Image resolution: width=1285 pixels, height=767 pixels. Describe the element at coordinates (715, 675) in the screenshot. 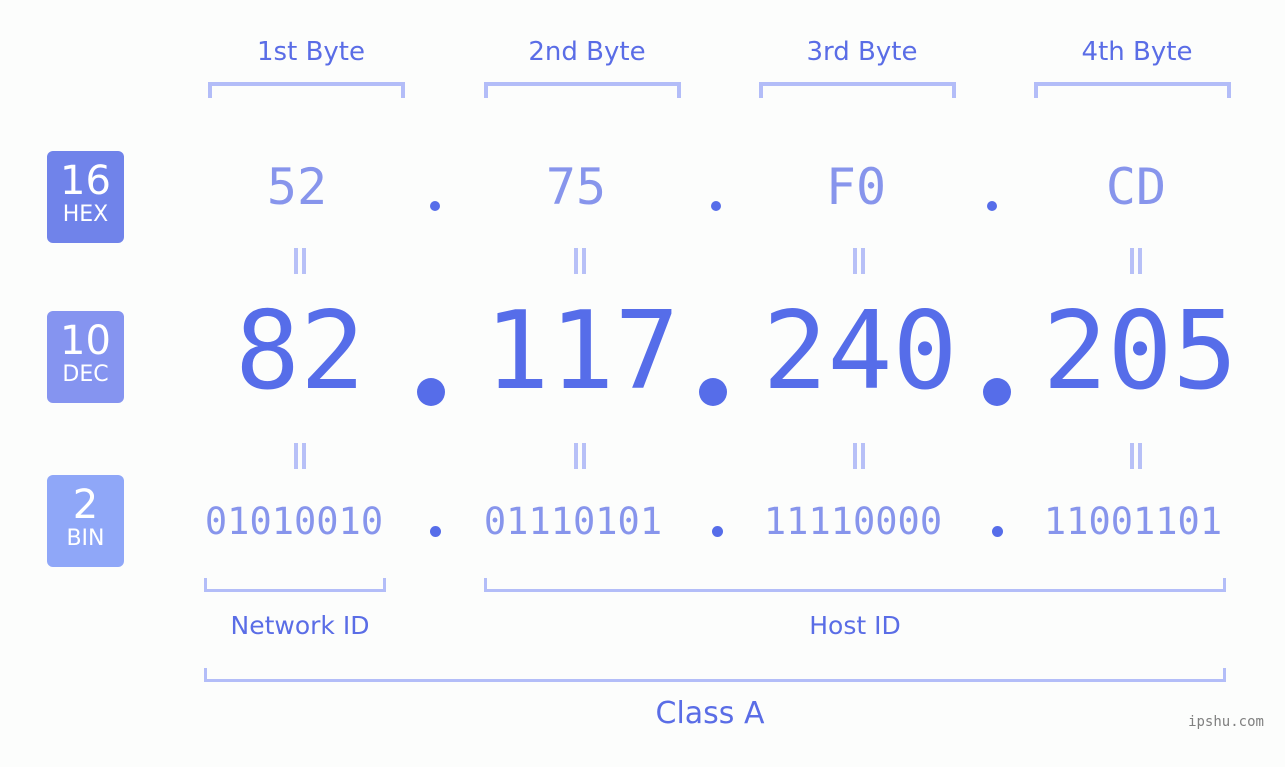

I see `class-bracket` at that location.